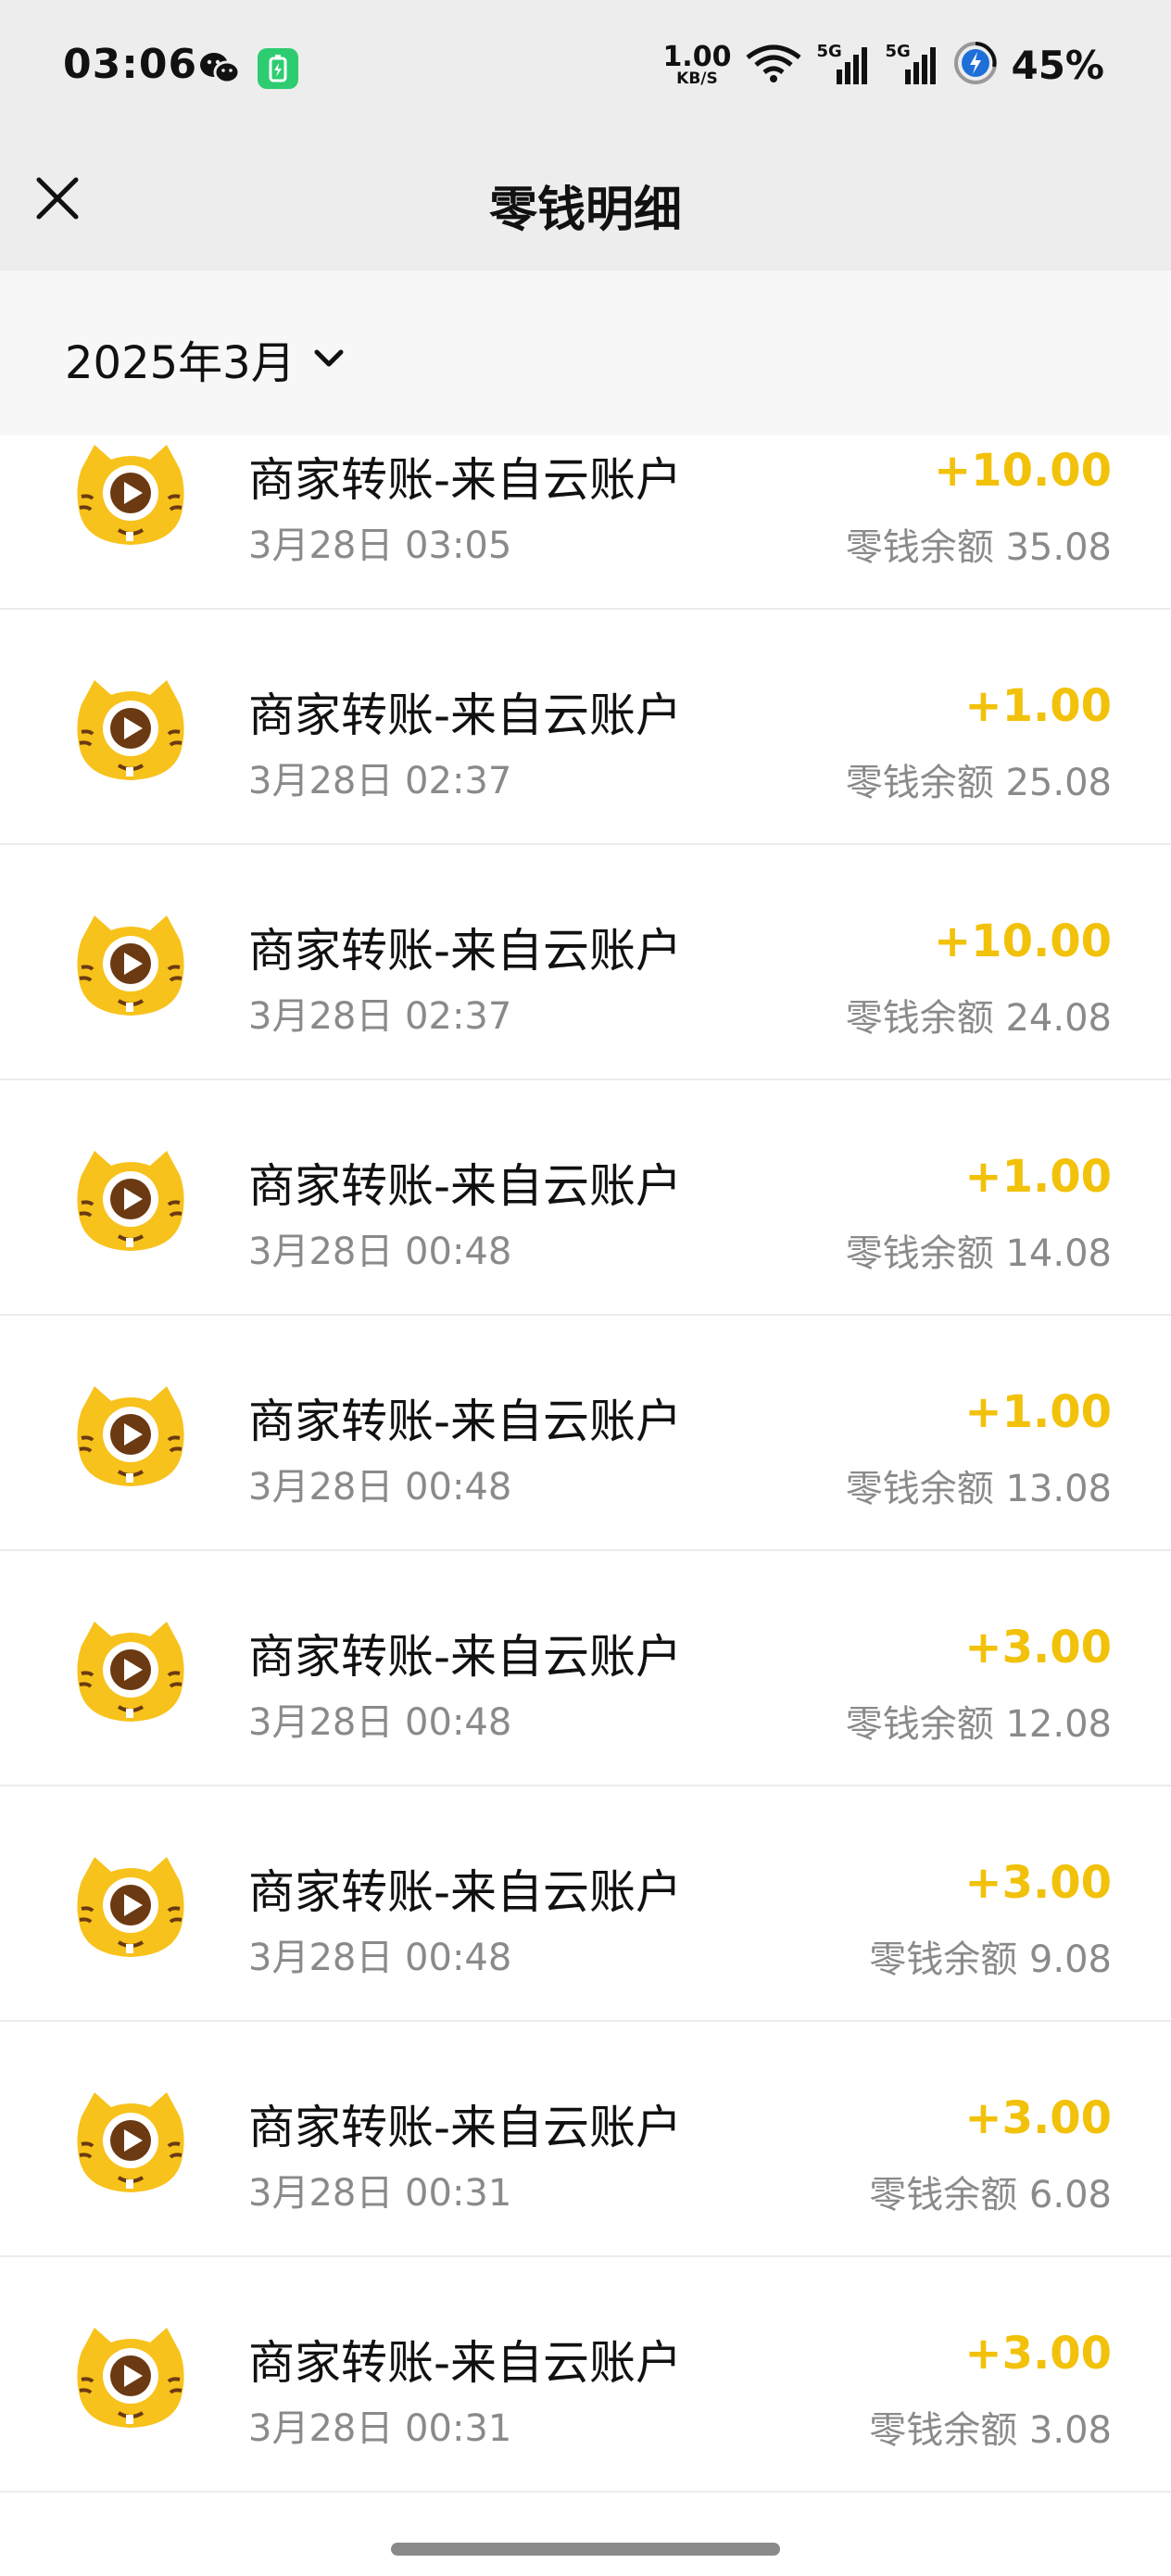 Image resolution: width=1171 pixels, height=2576 pixels. What do you see at coordinates (913, 64) in the screenshot?
I see `signal-icon-sim2: 5G` at bounding box center [913, 64].